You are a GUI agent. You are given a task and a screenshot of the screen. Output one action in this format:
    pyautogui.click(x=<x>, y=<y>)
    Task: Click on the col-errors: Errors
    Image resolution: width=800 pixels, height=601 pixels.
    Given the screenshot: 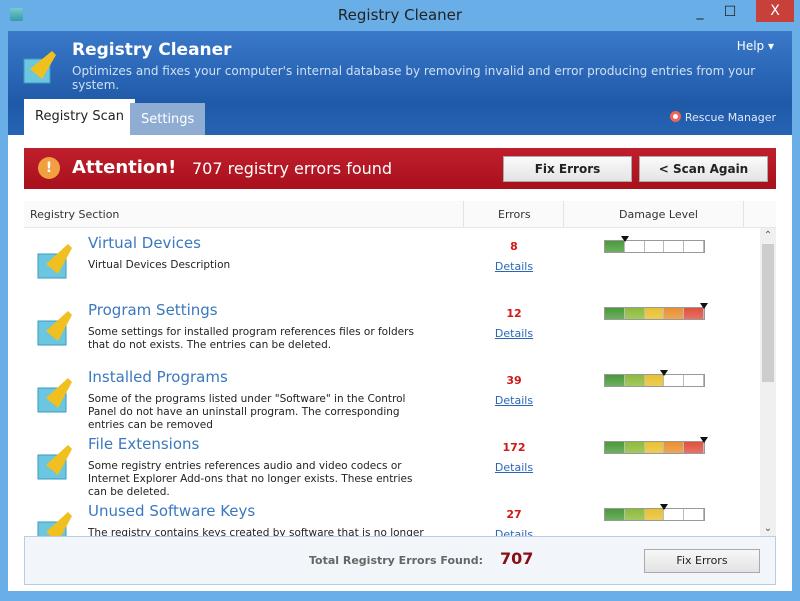 What is the action you would take?
    pyautogui.click(x=514, y=214)
    